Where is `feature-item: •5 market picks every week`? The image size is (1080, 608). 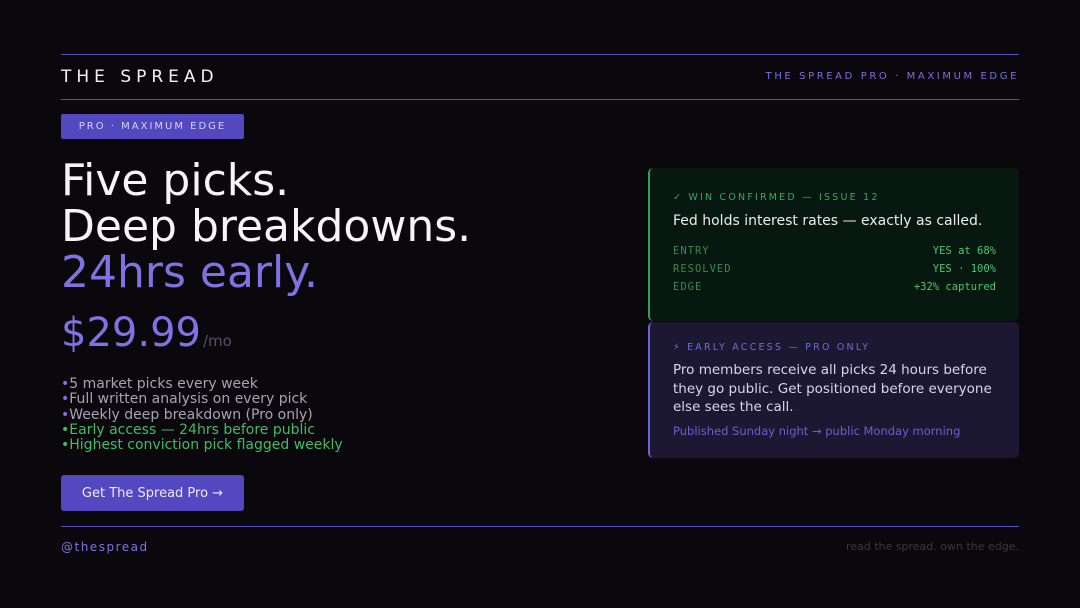 feature-item: •5 market picks every week is located at coordinates (202, 384).